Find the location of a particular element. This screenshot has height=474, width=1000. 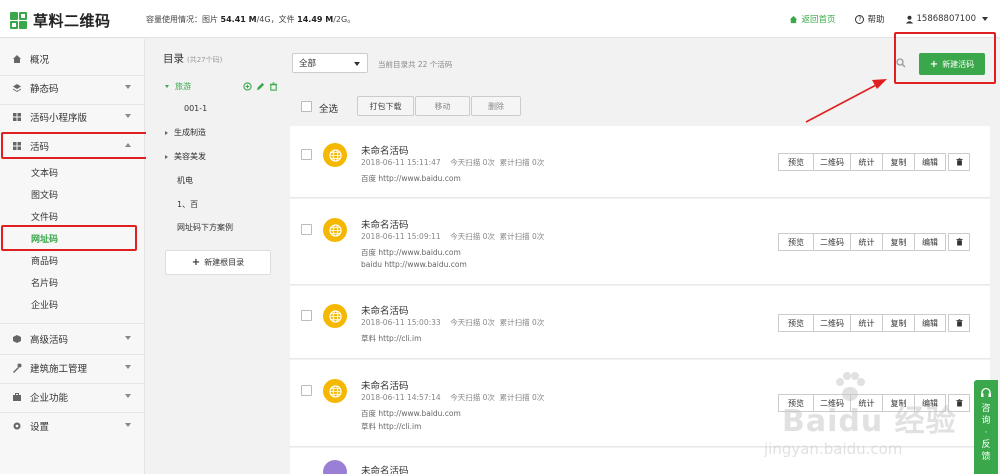

briefcase-icon is located at coordinates (17, 397).